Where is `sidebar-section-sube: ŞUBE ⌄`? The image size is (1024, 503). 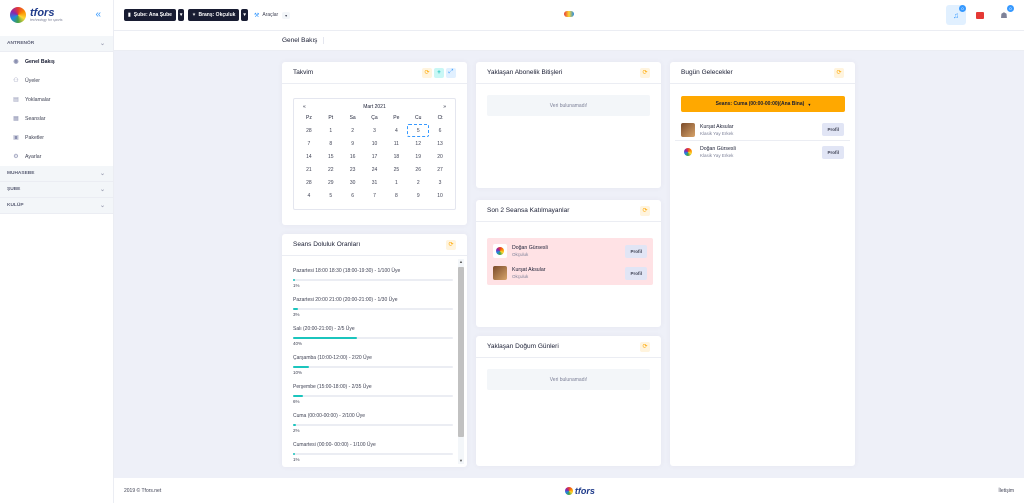
sidebar-section-sube: ŞUBE ⌄ is located at coordinates (56, 190).